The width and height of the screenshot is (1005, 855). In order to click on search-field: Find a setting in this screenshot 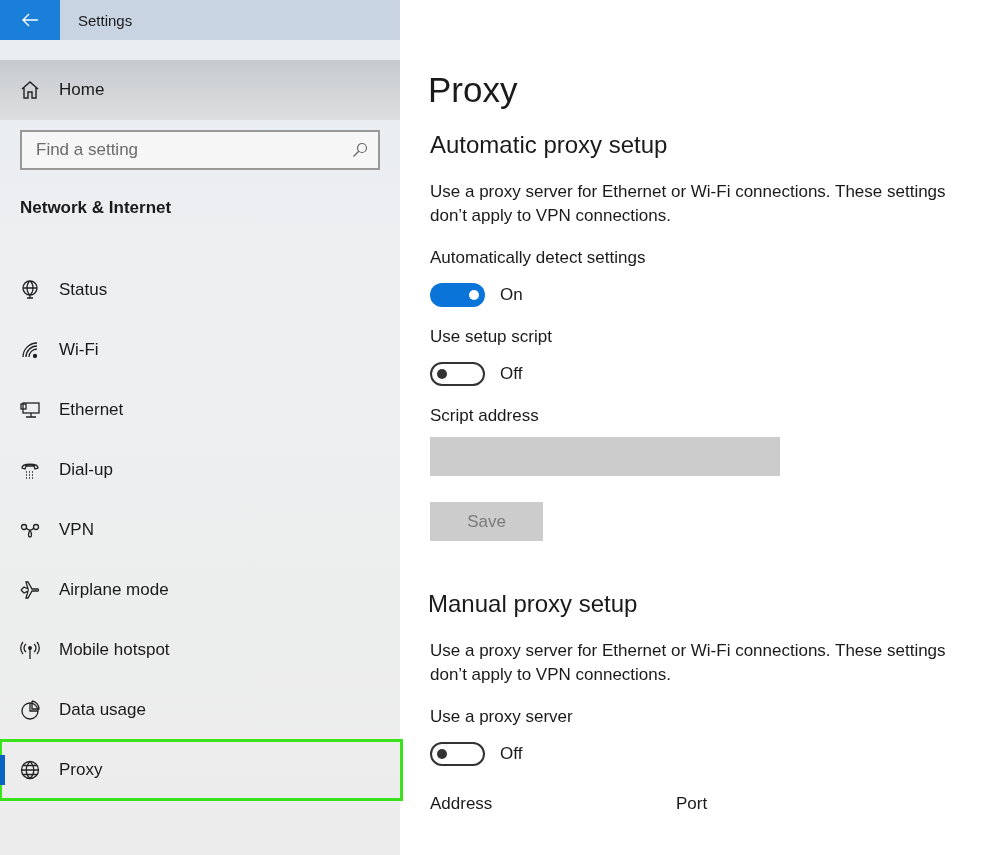, I will do `click(200, 150)`.